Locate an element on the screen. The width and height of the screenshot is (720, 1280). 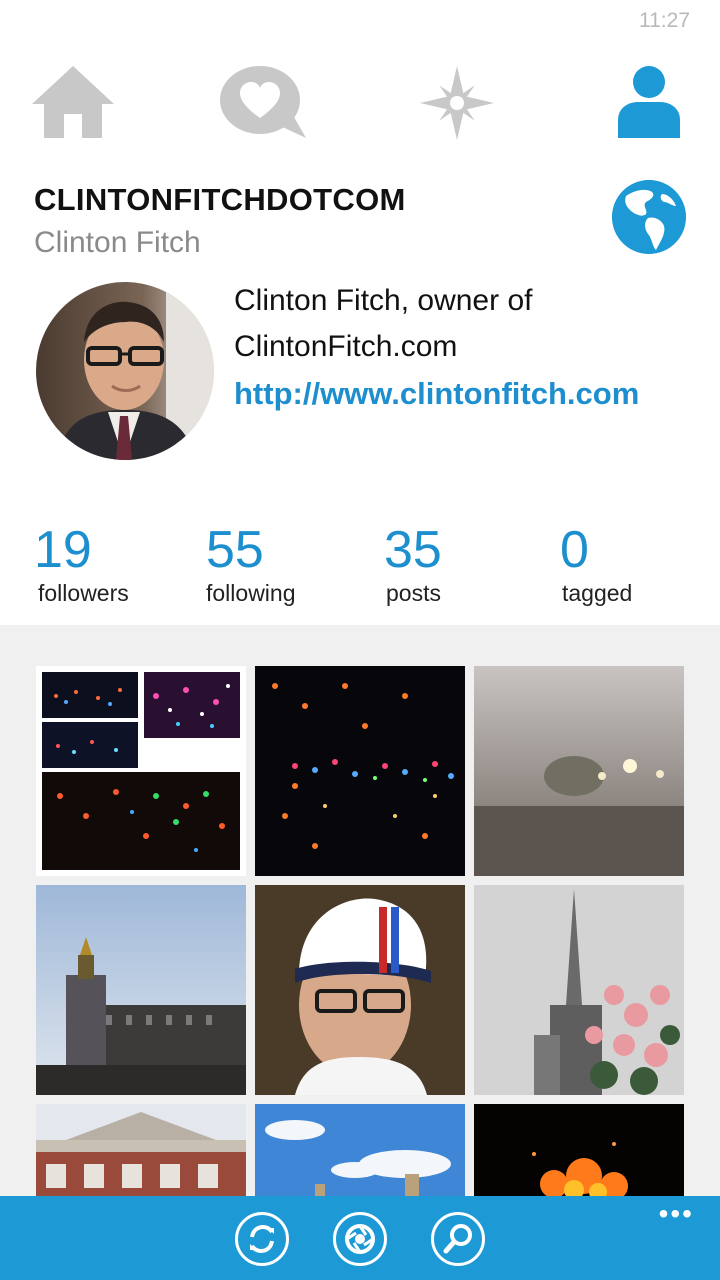
profile-person-icon is located at coordinates (649, 101).